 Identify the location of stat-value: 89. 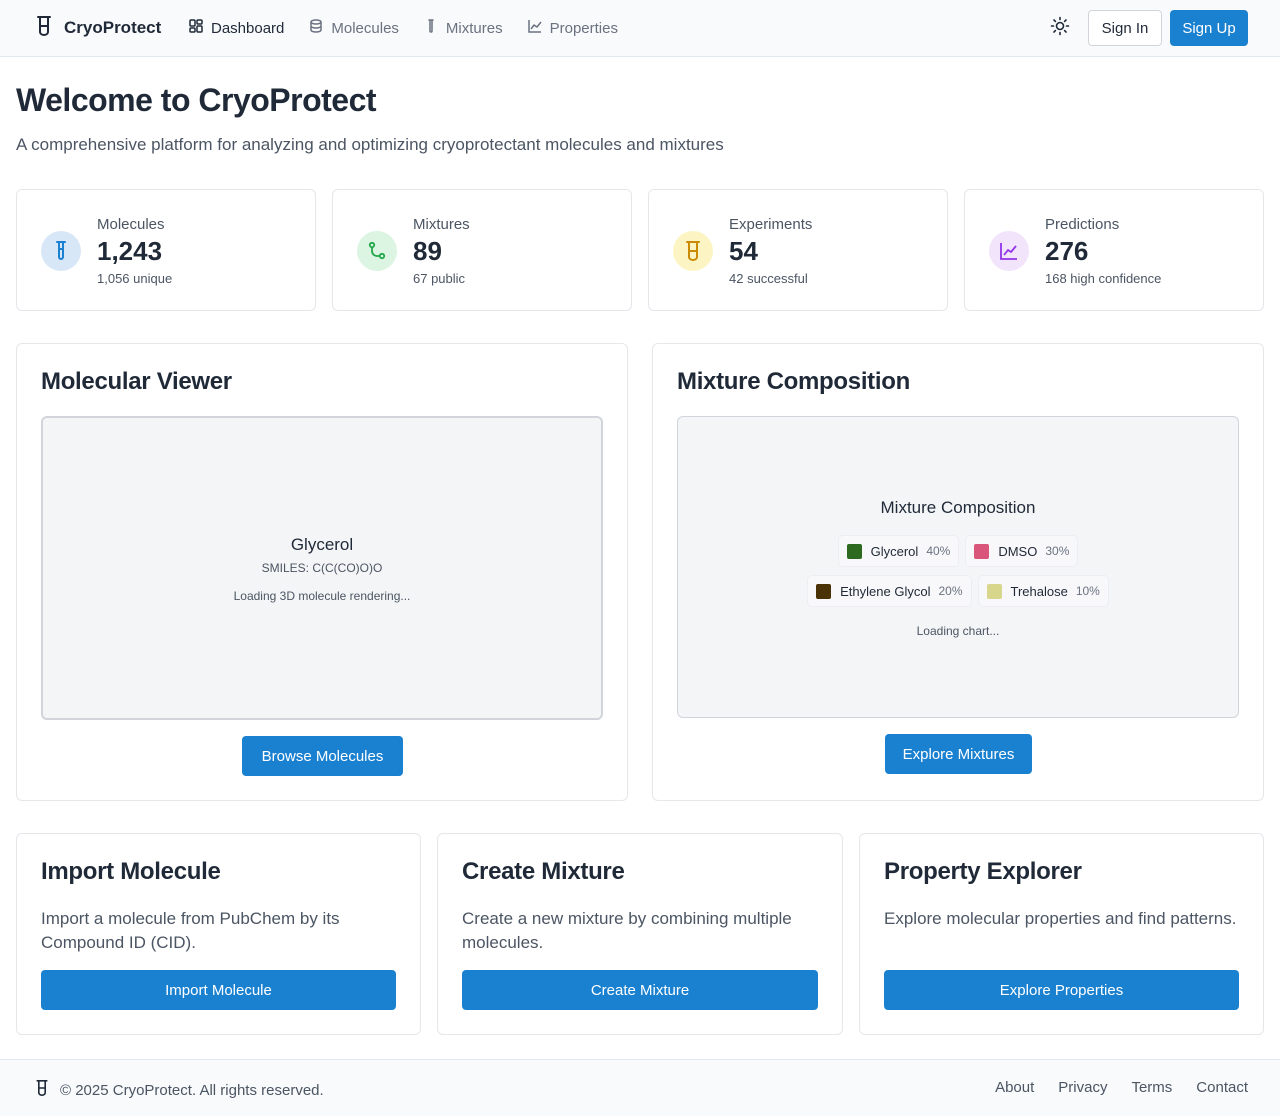
(427, 251).